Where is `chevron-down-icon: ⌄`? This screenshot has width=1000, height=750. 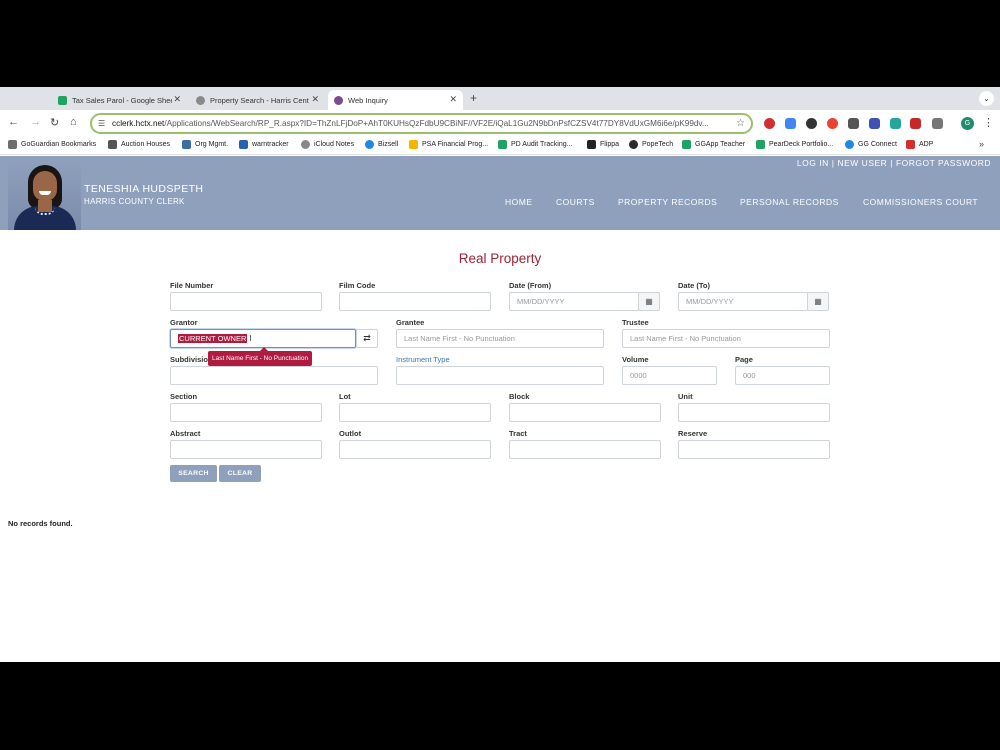
chevron-down-icon: ⌄ is located at coordinates (986, 98).